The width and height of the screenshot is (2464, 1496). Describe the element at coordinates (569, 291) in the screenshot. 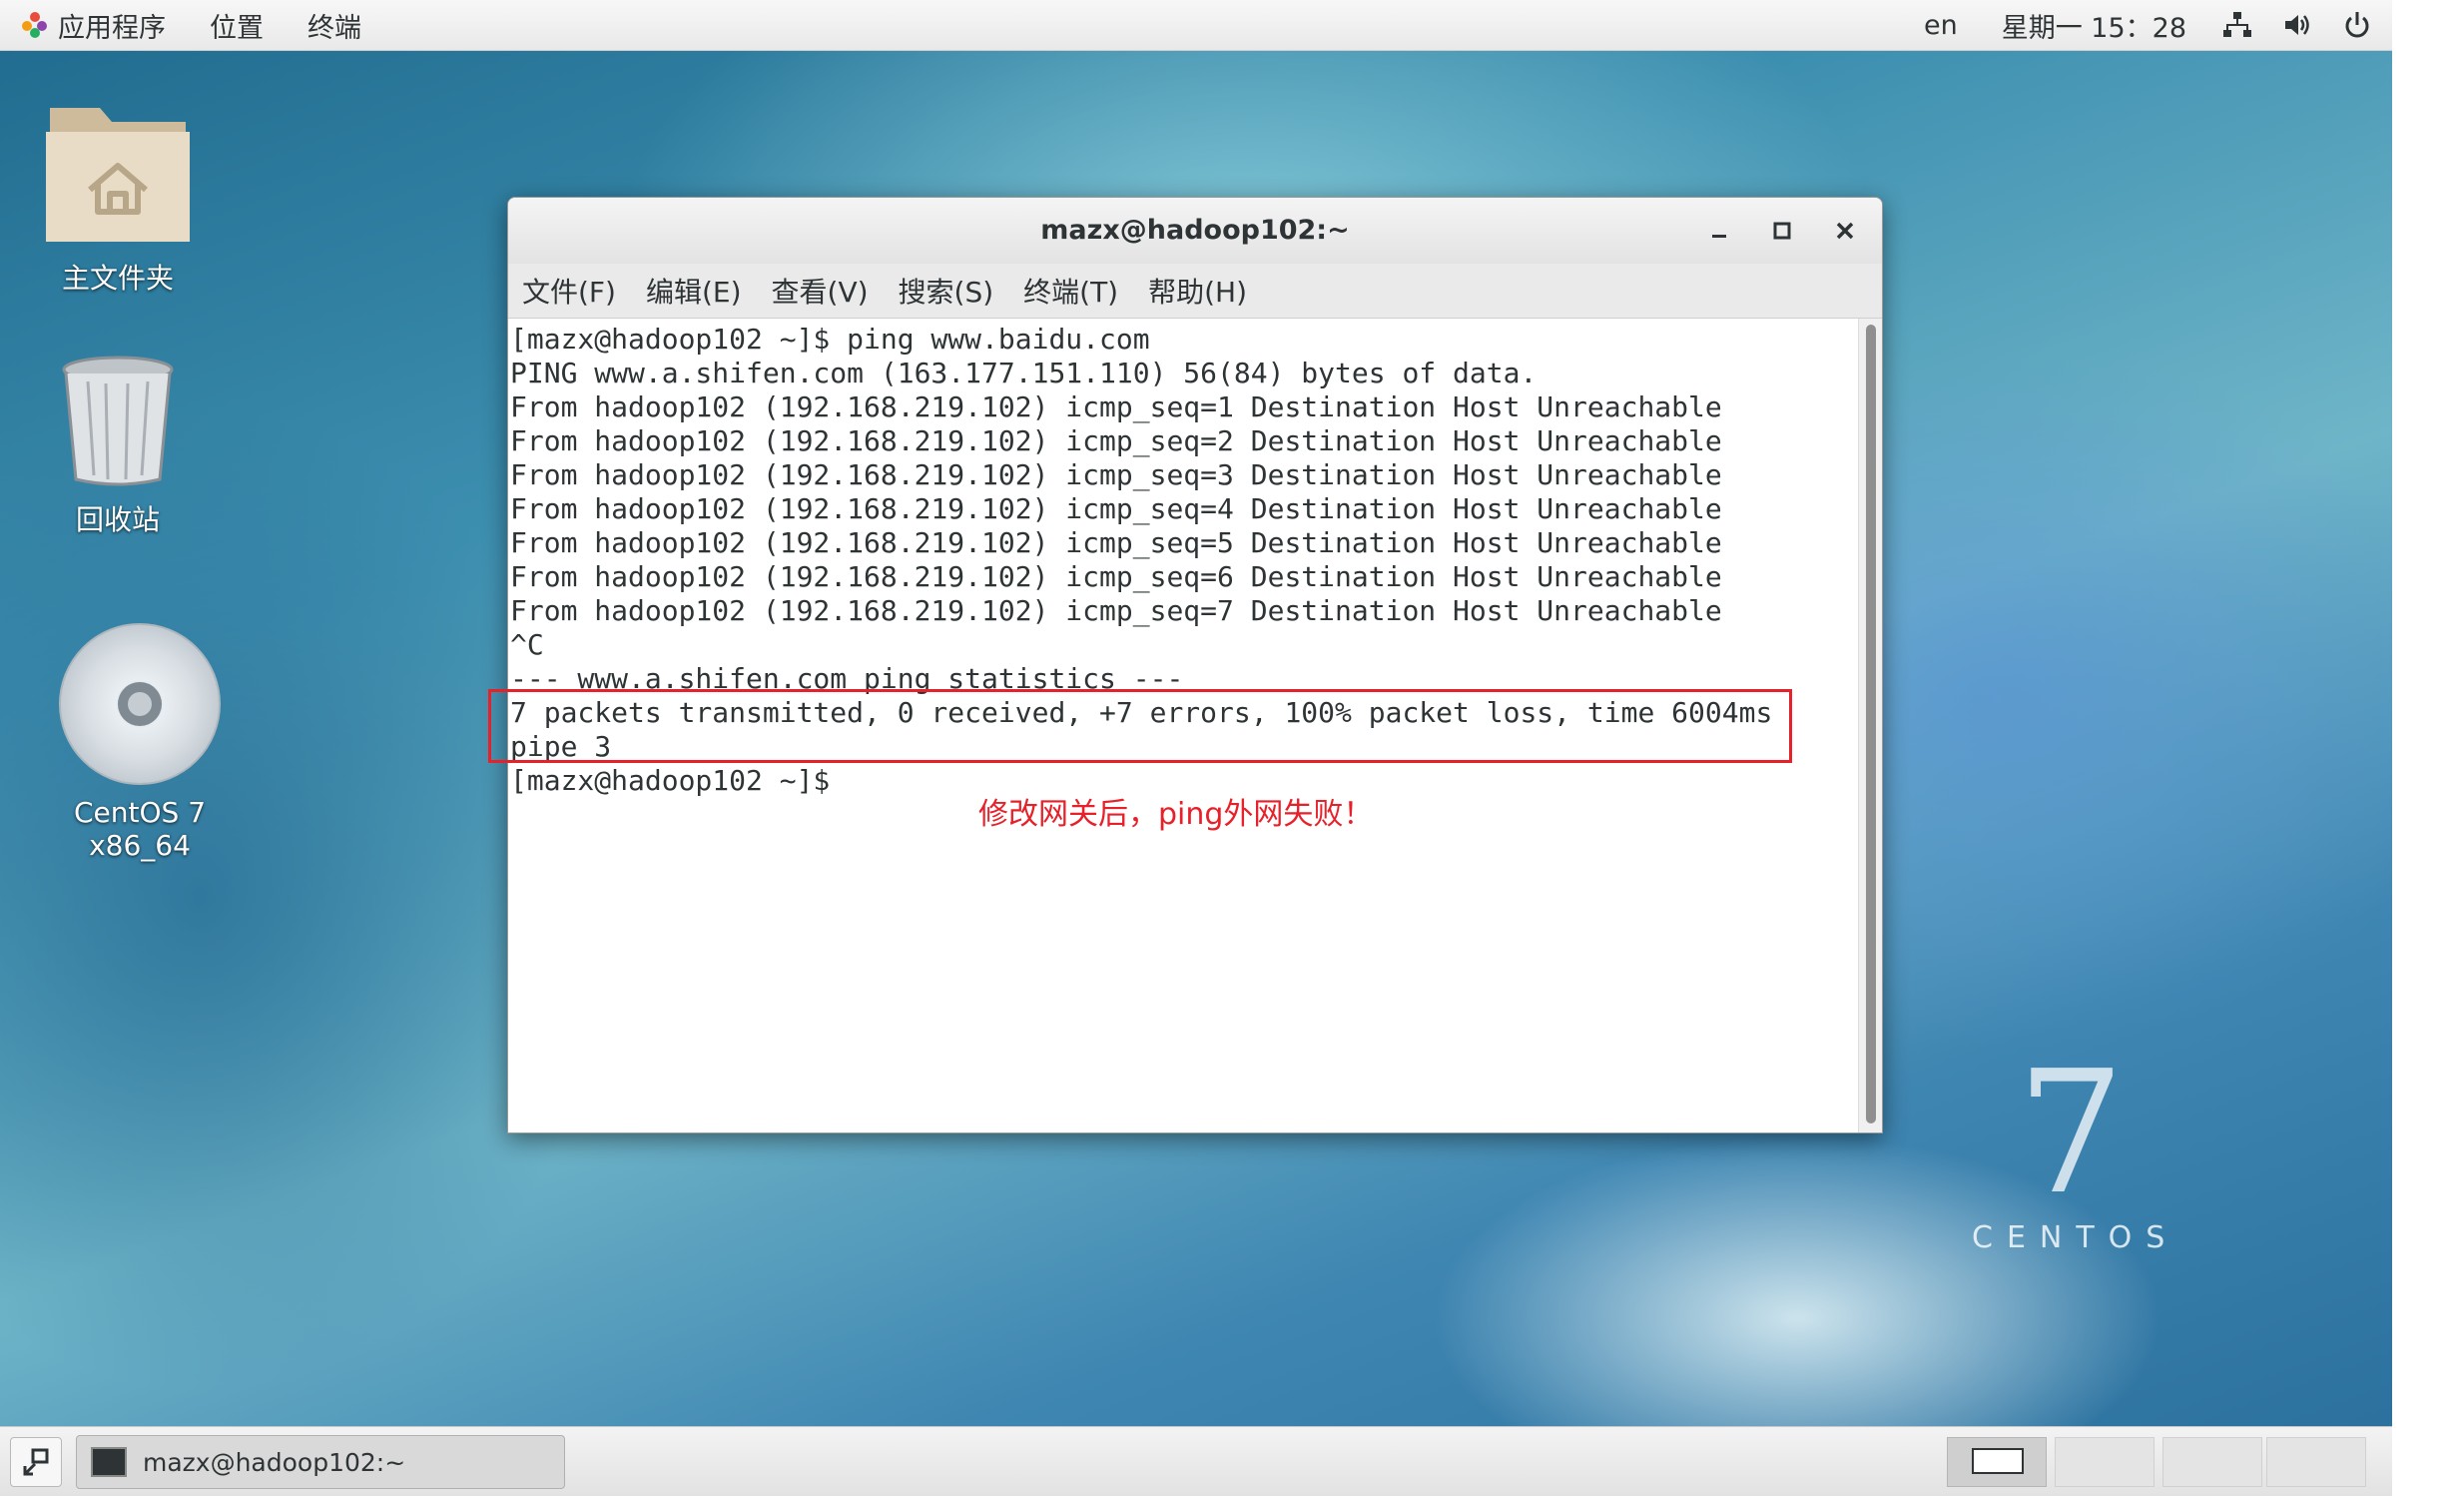

I see `menu-file: 文件(F)` at that location.